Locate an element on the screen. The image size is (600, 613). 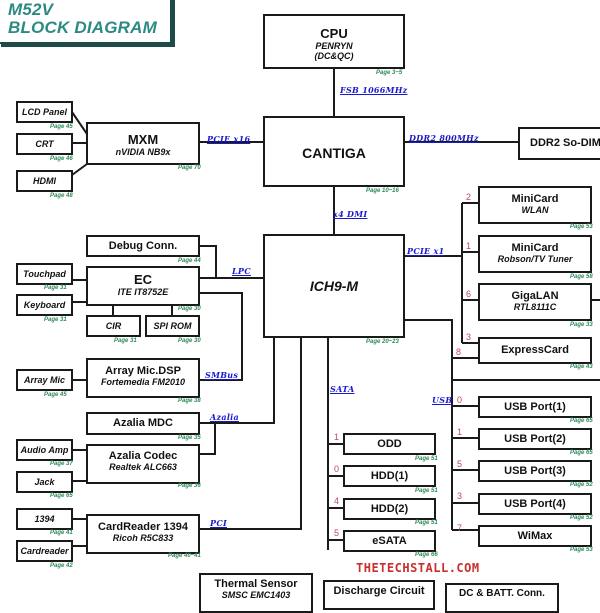
usb-port-2-block: USB Port(2) is located at coordinates (535, 439).